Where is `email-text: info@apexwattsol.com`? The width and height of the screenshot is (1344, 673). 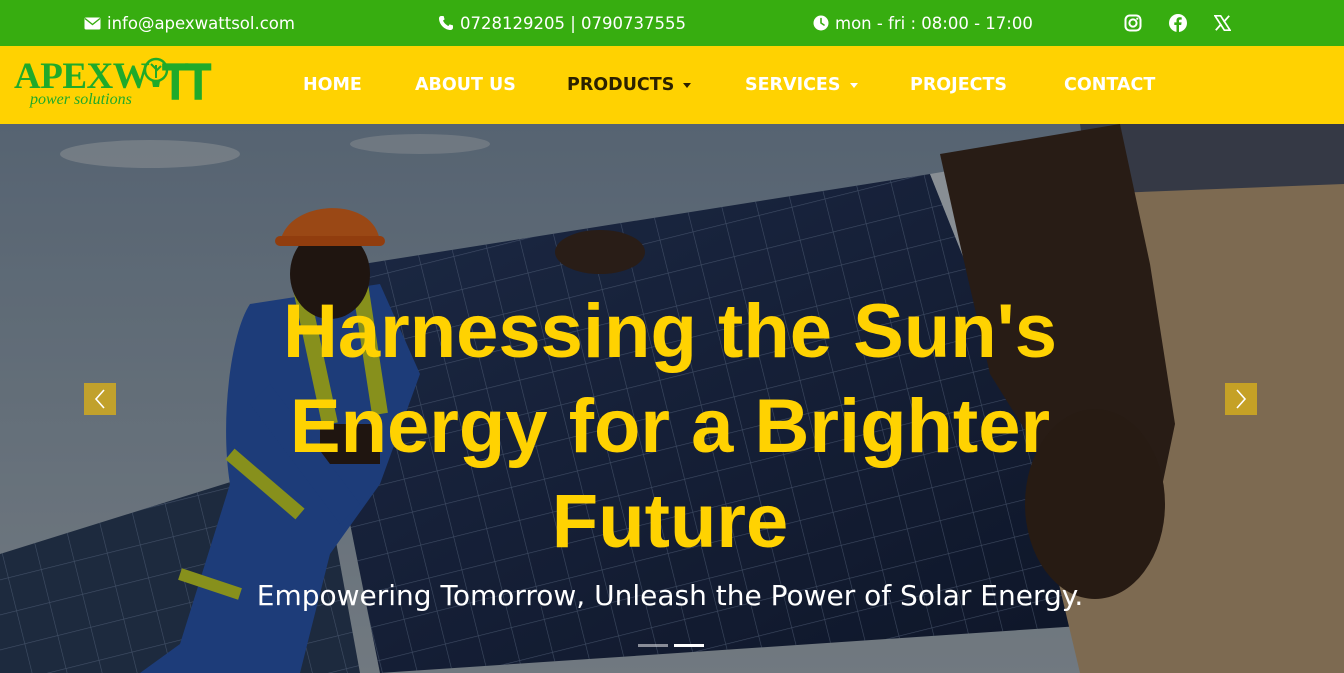 email-text: info@apexwattsol.com is located at coordinates (201, 23).